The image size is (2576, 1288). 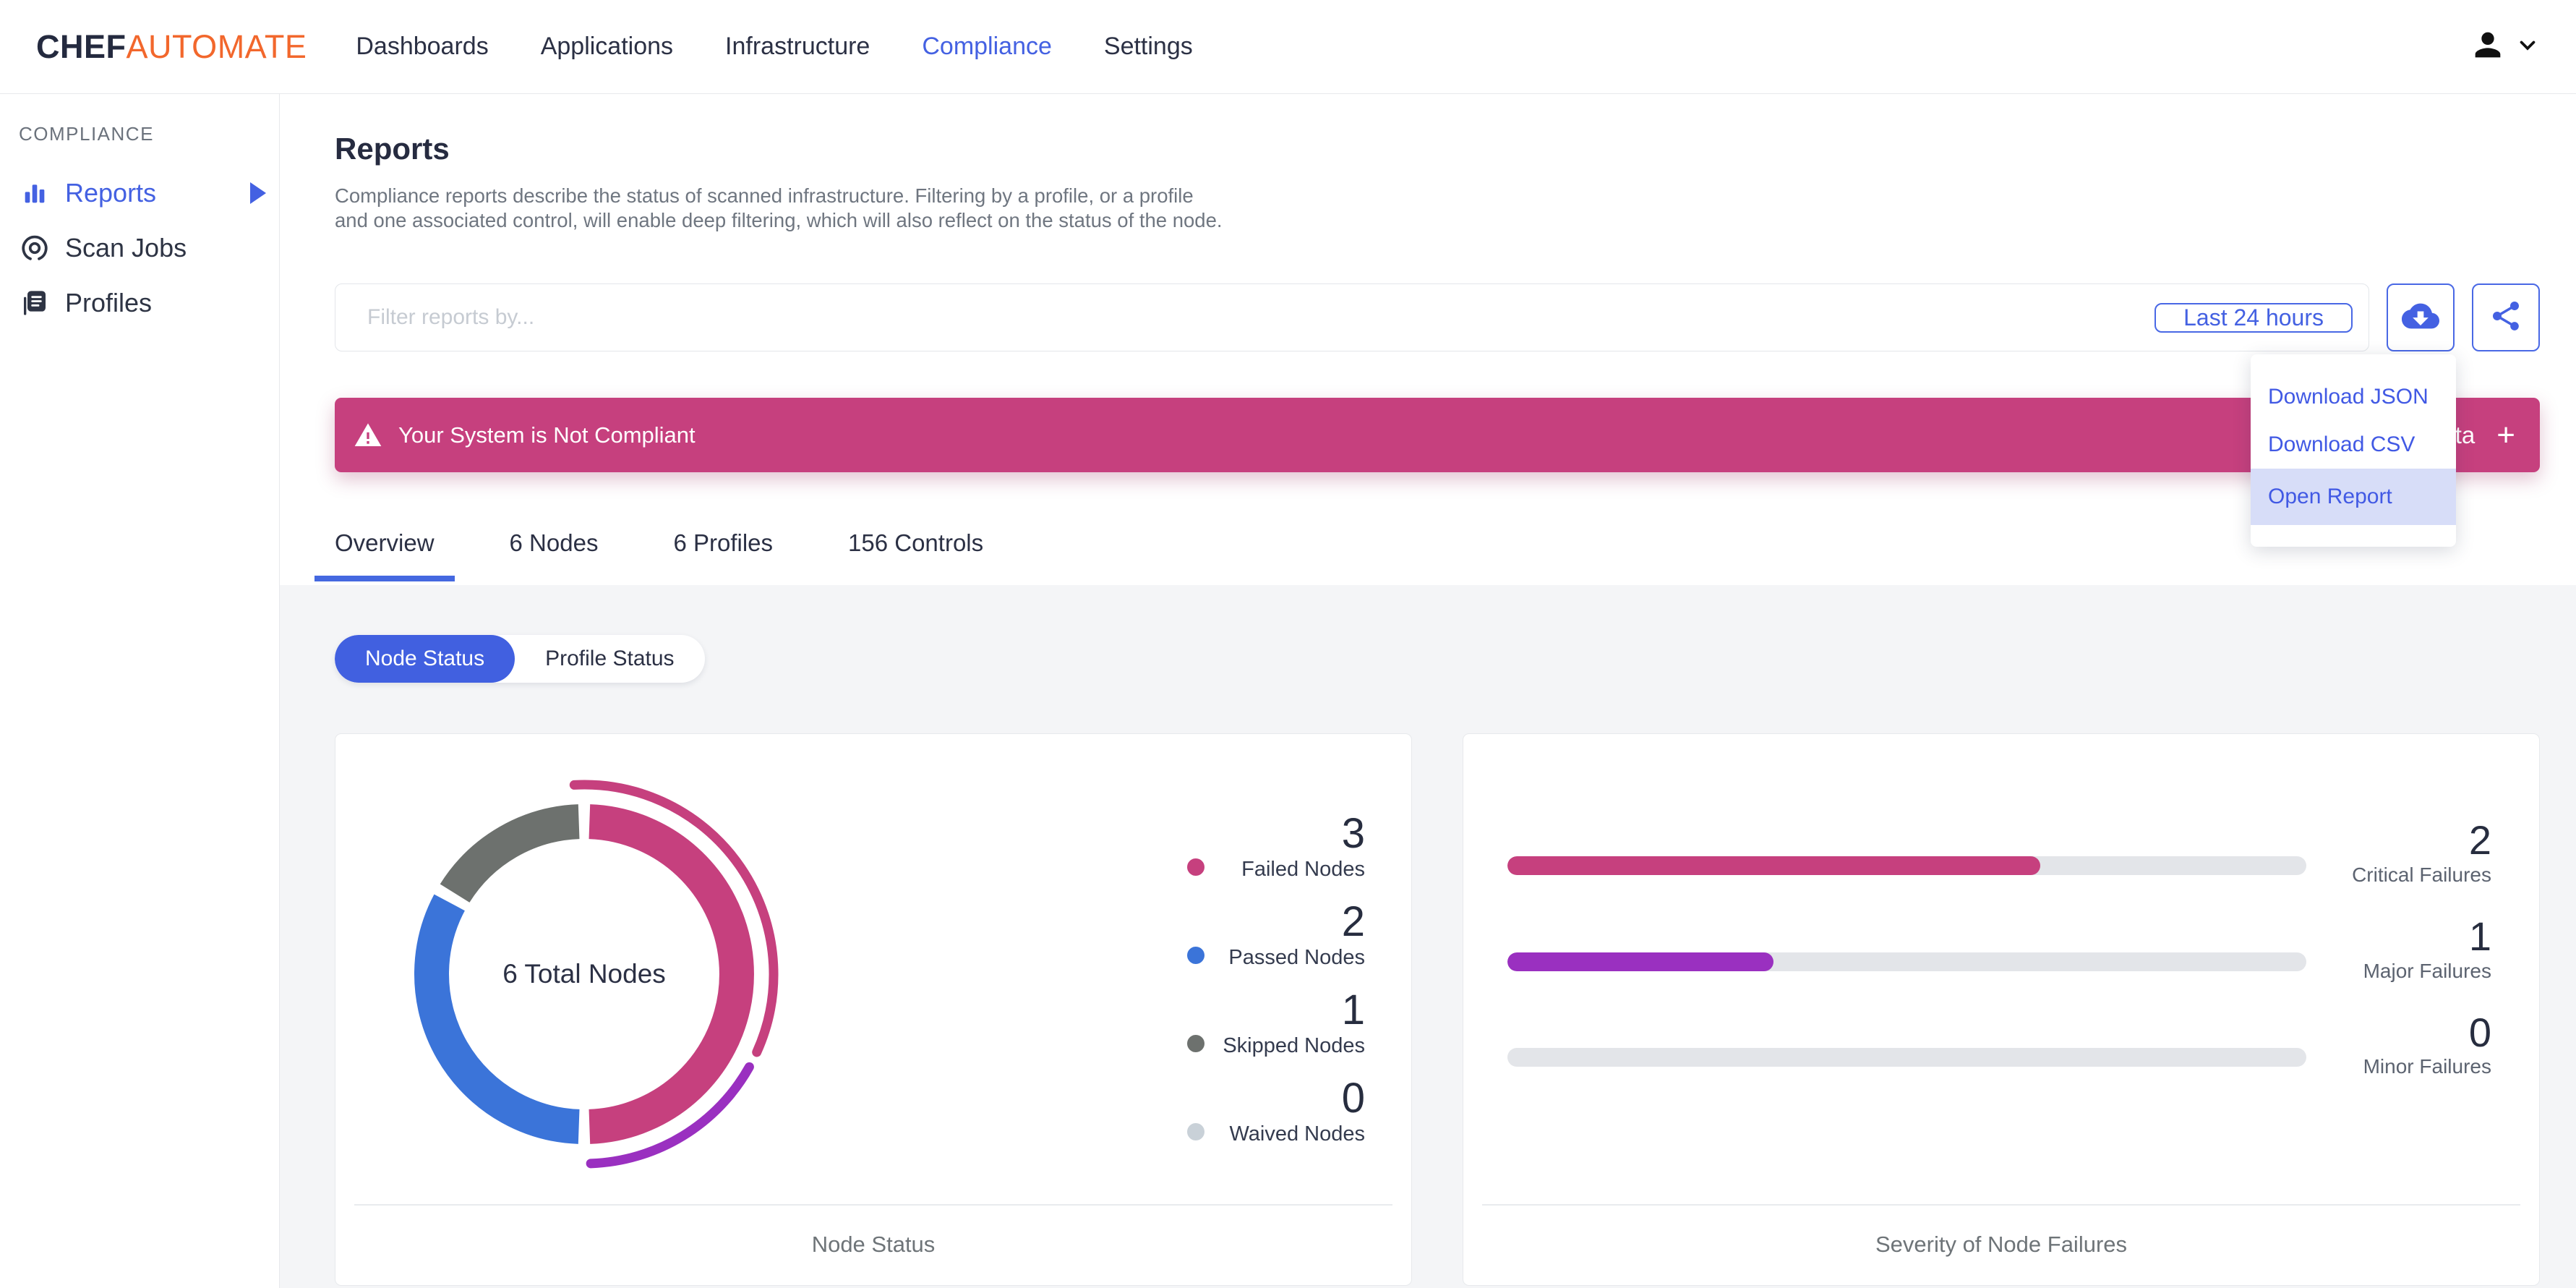 I want to click on chef-automate-logo: CHEF AUTOMATE, so click(x=171, y=47).